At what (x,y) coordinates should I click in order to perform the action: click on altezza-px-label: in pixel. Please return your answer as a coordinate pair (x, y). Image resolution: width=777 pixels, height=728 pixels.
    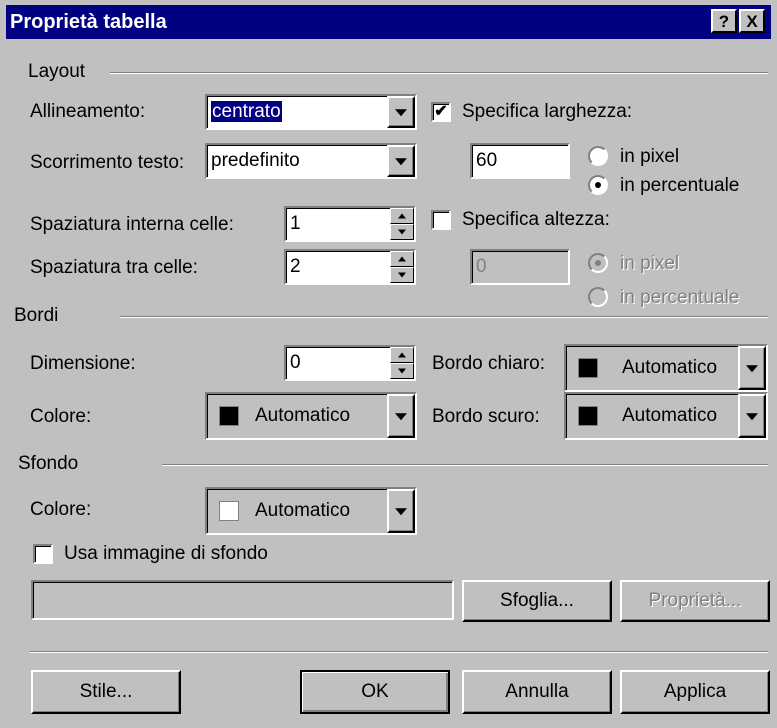
    Looking at the image, I should click on (650, 263).